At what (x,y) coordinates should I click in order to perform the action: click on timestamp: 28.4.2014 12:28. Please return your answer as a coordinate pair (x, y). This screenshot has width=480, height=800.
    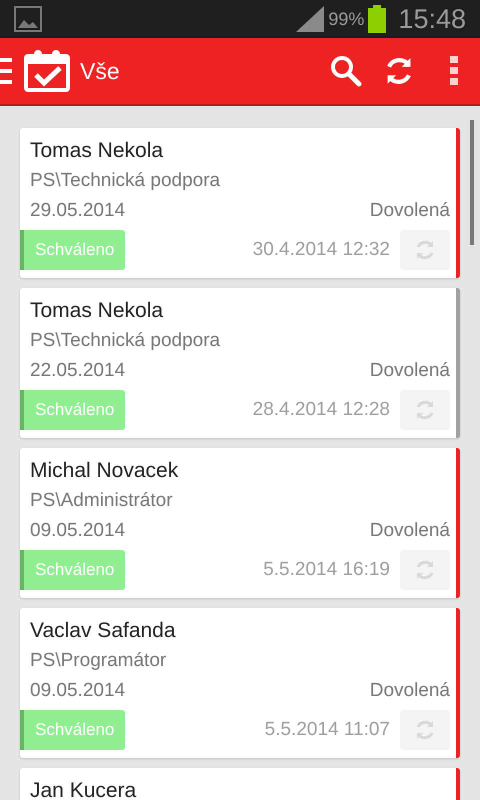
    Looking at the image, I should click on (321, 410).